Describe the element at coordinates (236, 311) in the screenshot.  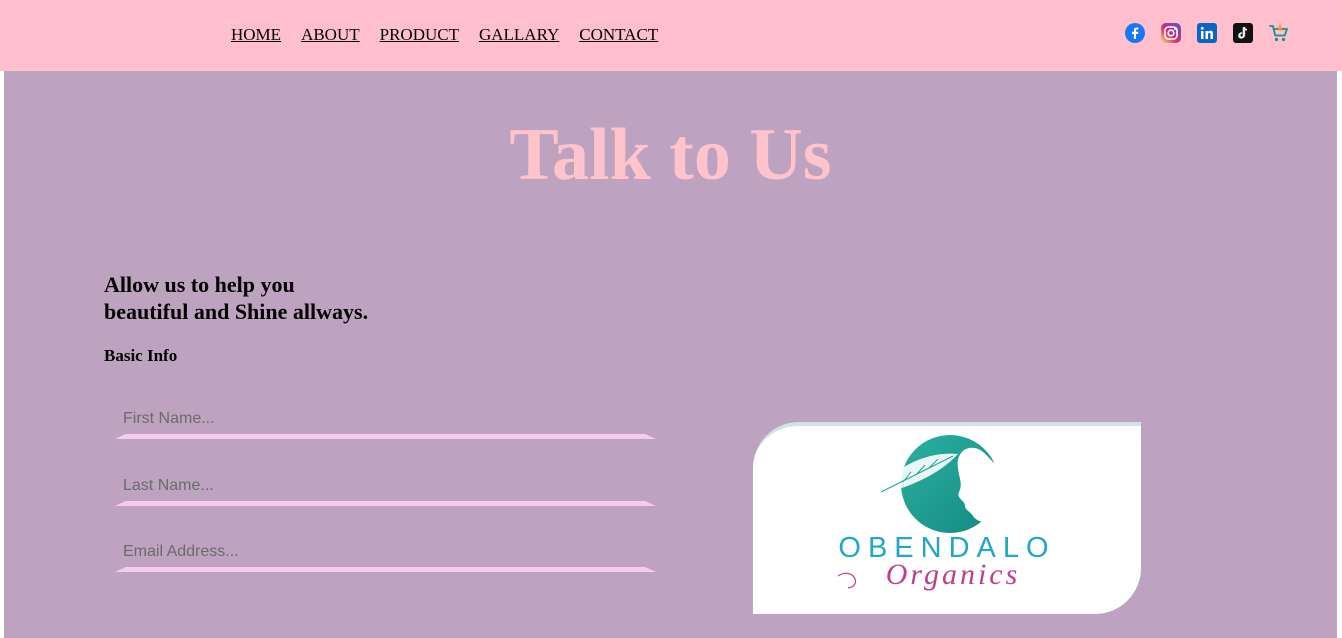
I see `intro-line-2: beautiful and Shine allways.` at that location.